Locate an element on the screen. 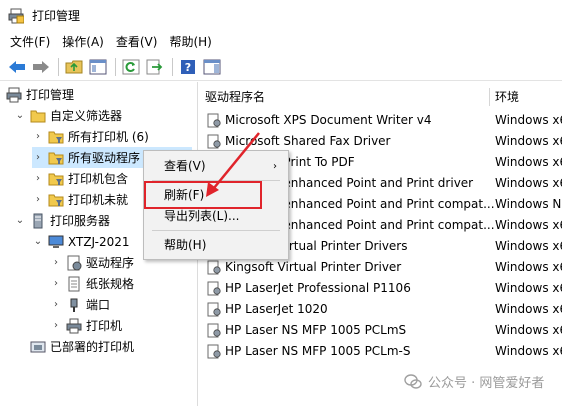 Image resolution: width=562 pixels, height=406 pixels. wechat-icon is located at coordinates (413, 382).